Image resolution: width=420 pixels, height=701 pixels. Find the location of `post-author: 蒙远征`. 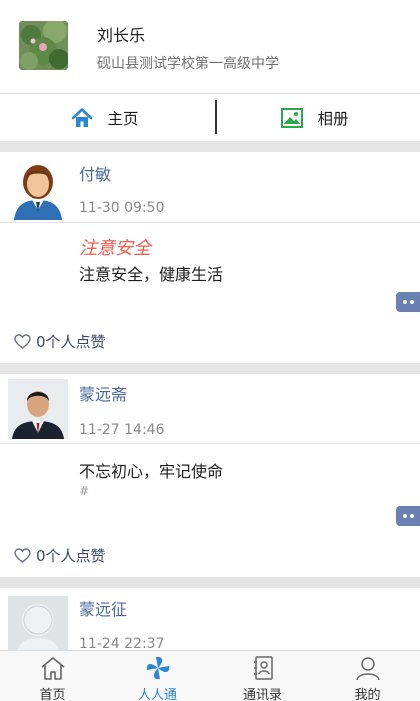

post-author: 蒙远征 is located at coordinates (103, 608).